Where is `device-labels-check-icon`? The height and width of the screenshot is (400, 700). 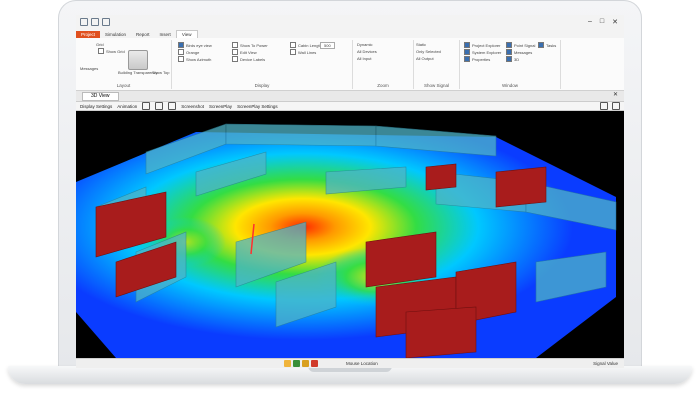
device-labels-check-icon is located at coordinates (235, 59).